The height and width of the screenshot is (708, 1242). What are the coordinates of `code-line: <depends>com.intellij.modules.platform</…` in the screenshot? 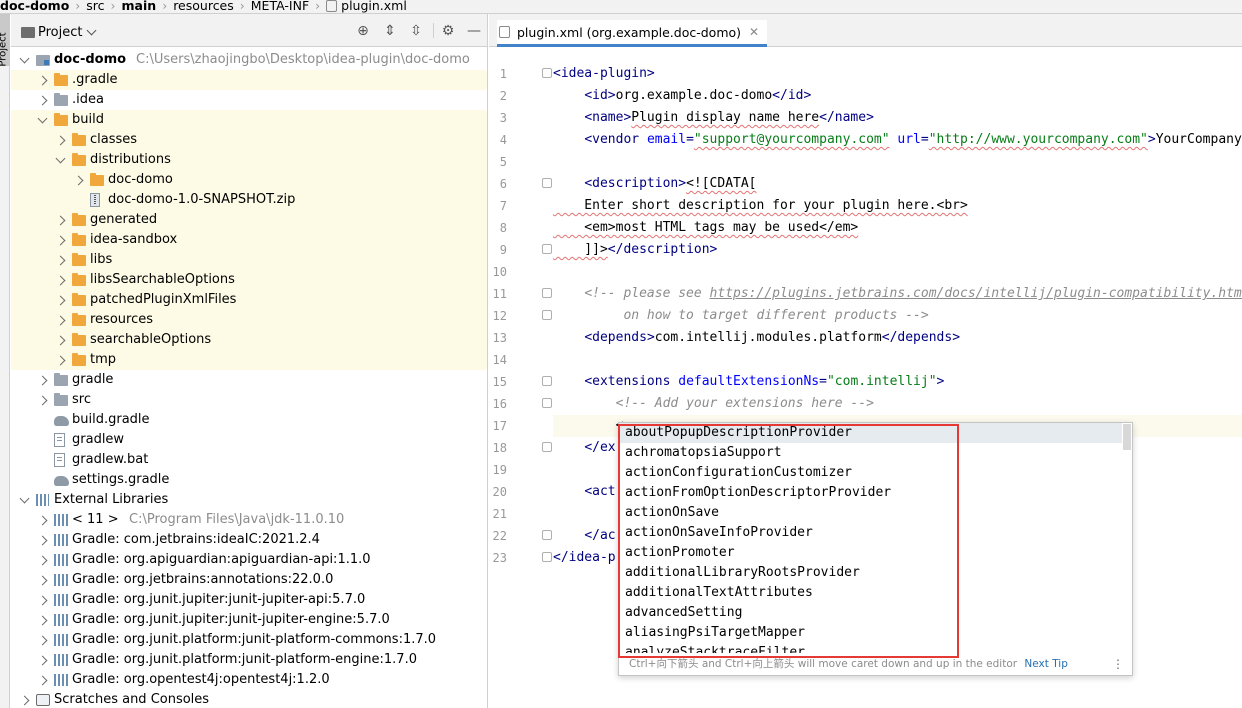 It's located at (756, 338).